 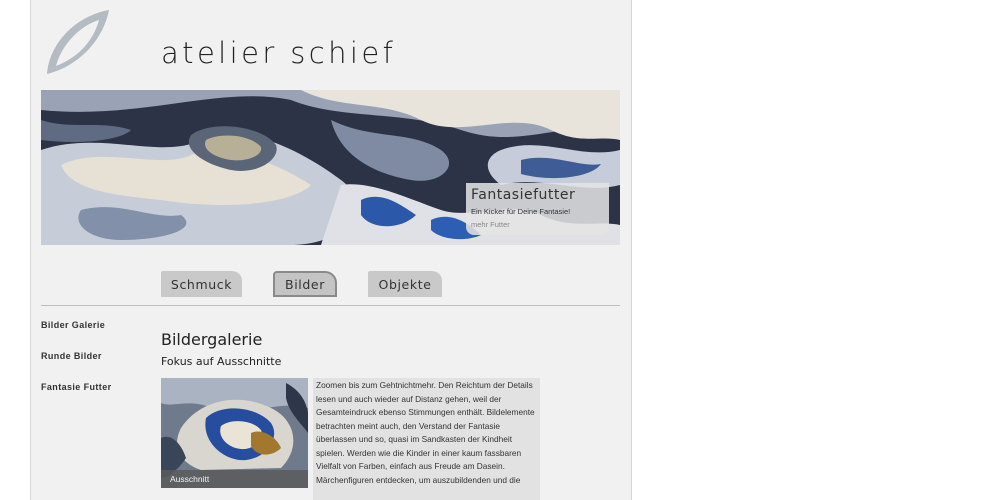 What do you see at coordinates (212, 339) in the screenshot?
I see `page-heading: Bildergalerie` at bounding box center [212, 339].